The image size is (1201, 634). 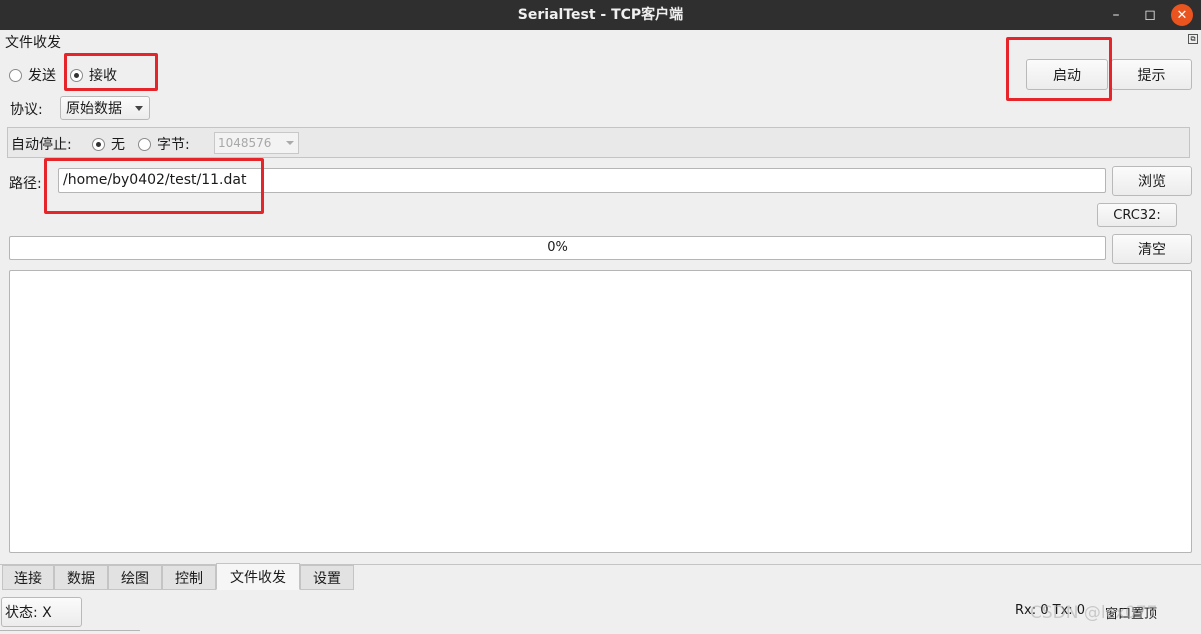 What do you see at coordinates (98, 144) in the screenshot?
I see `auto-stop-none-indicator` at bounding box center [98, 144].